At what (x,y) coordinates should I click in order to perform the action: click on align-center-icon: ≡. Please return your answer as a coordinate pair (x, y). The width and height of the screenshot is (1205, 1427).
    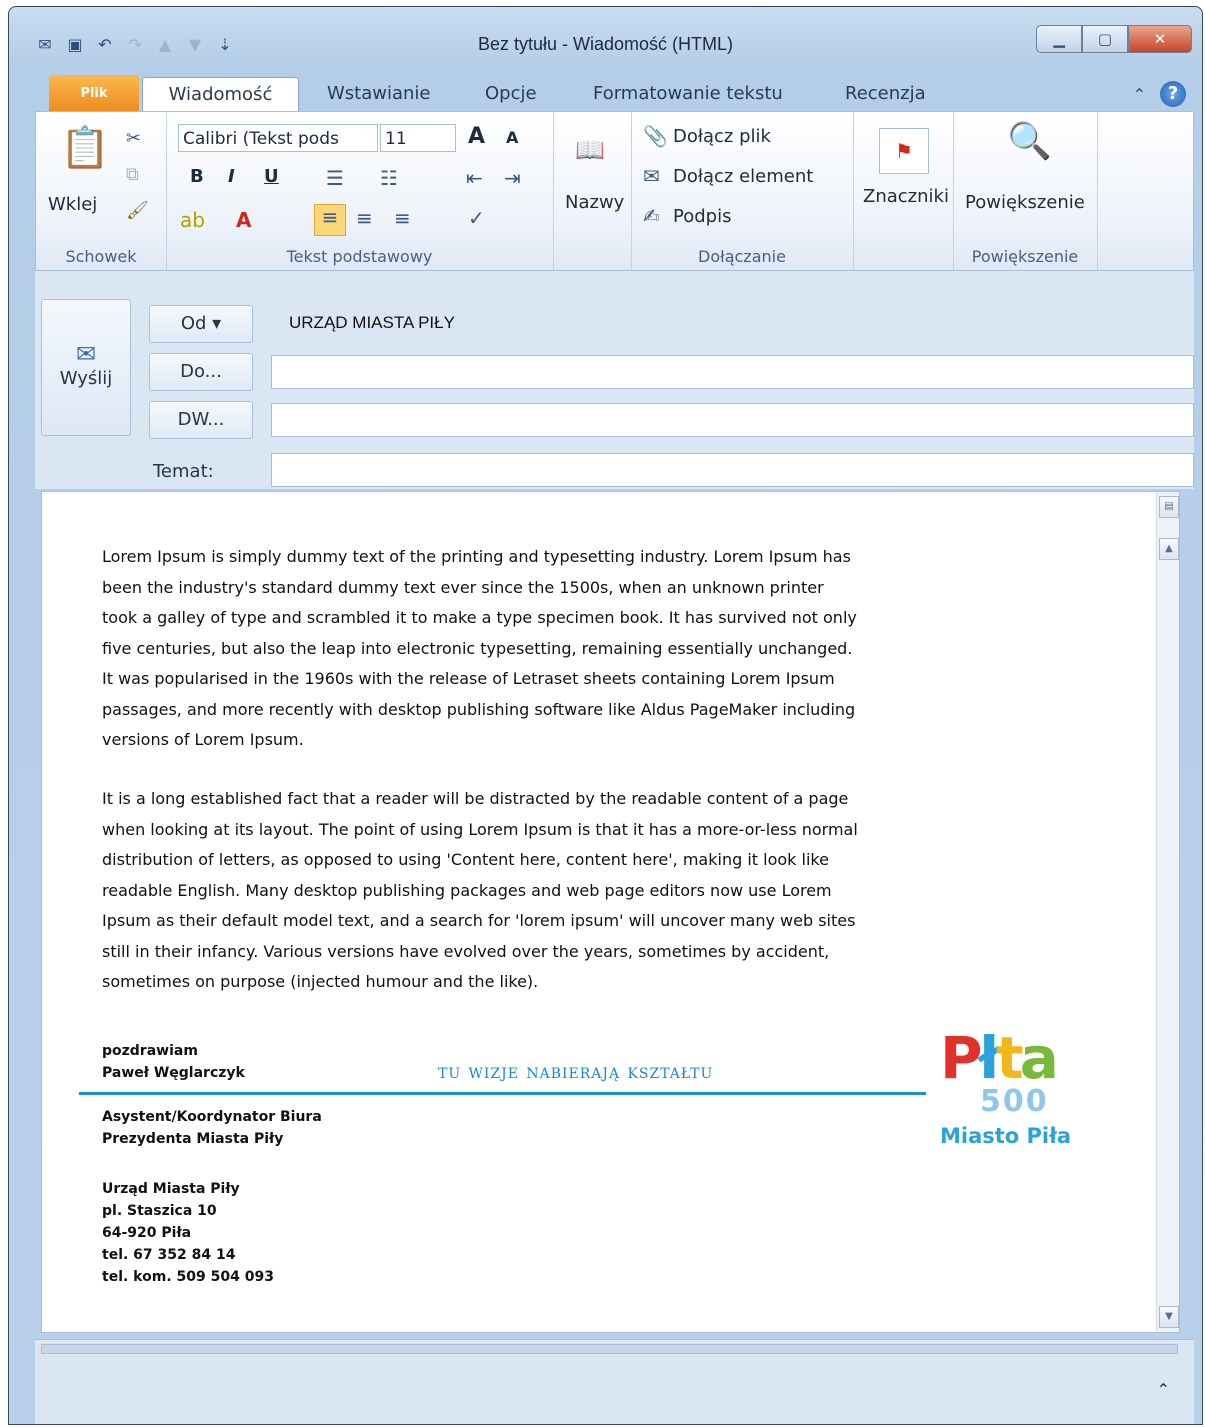
    Looking at the image, I should click on (364, 218).